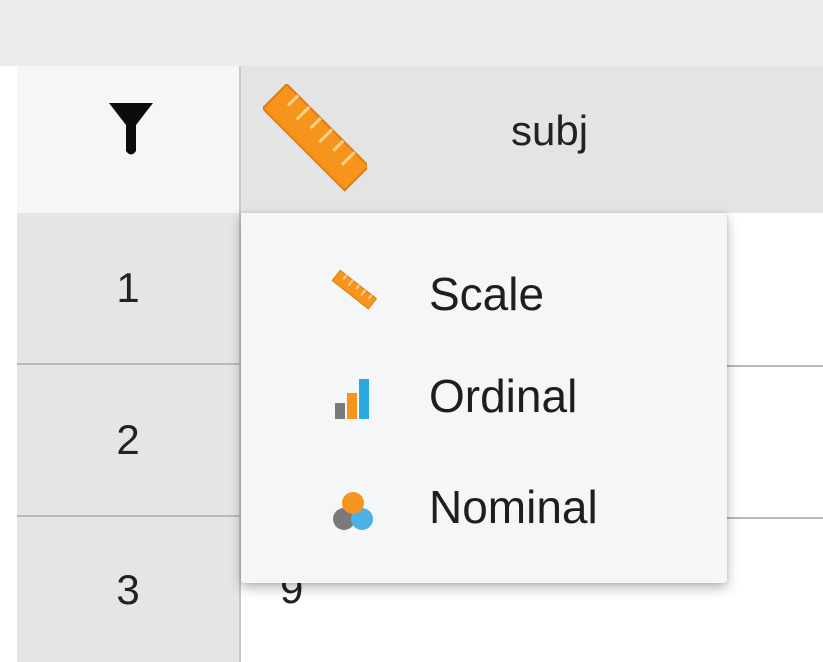  I want to click on menu-item-label: Scale, so click(487, 294).